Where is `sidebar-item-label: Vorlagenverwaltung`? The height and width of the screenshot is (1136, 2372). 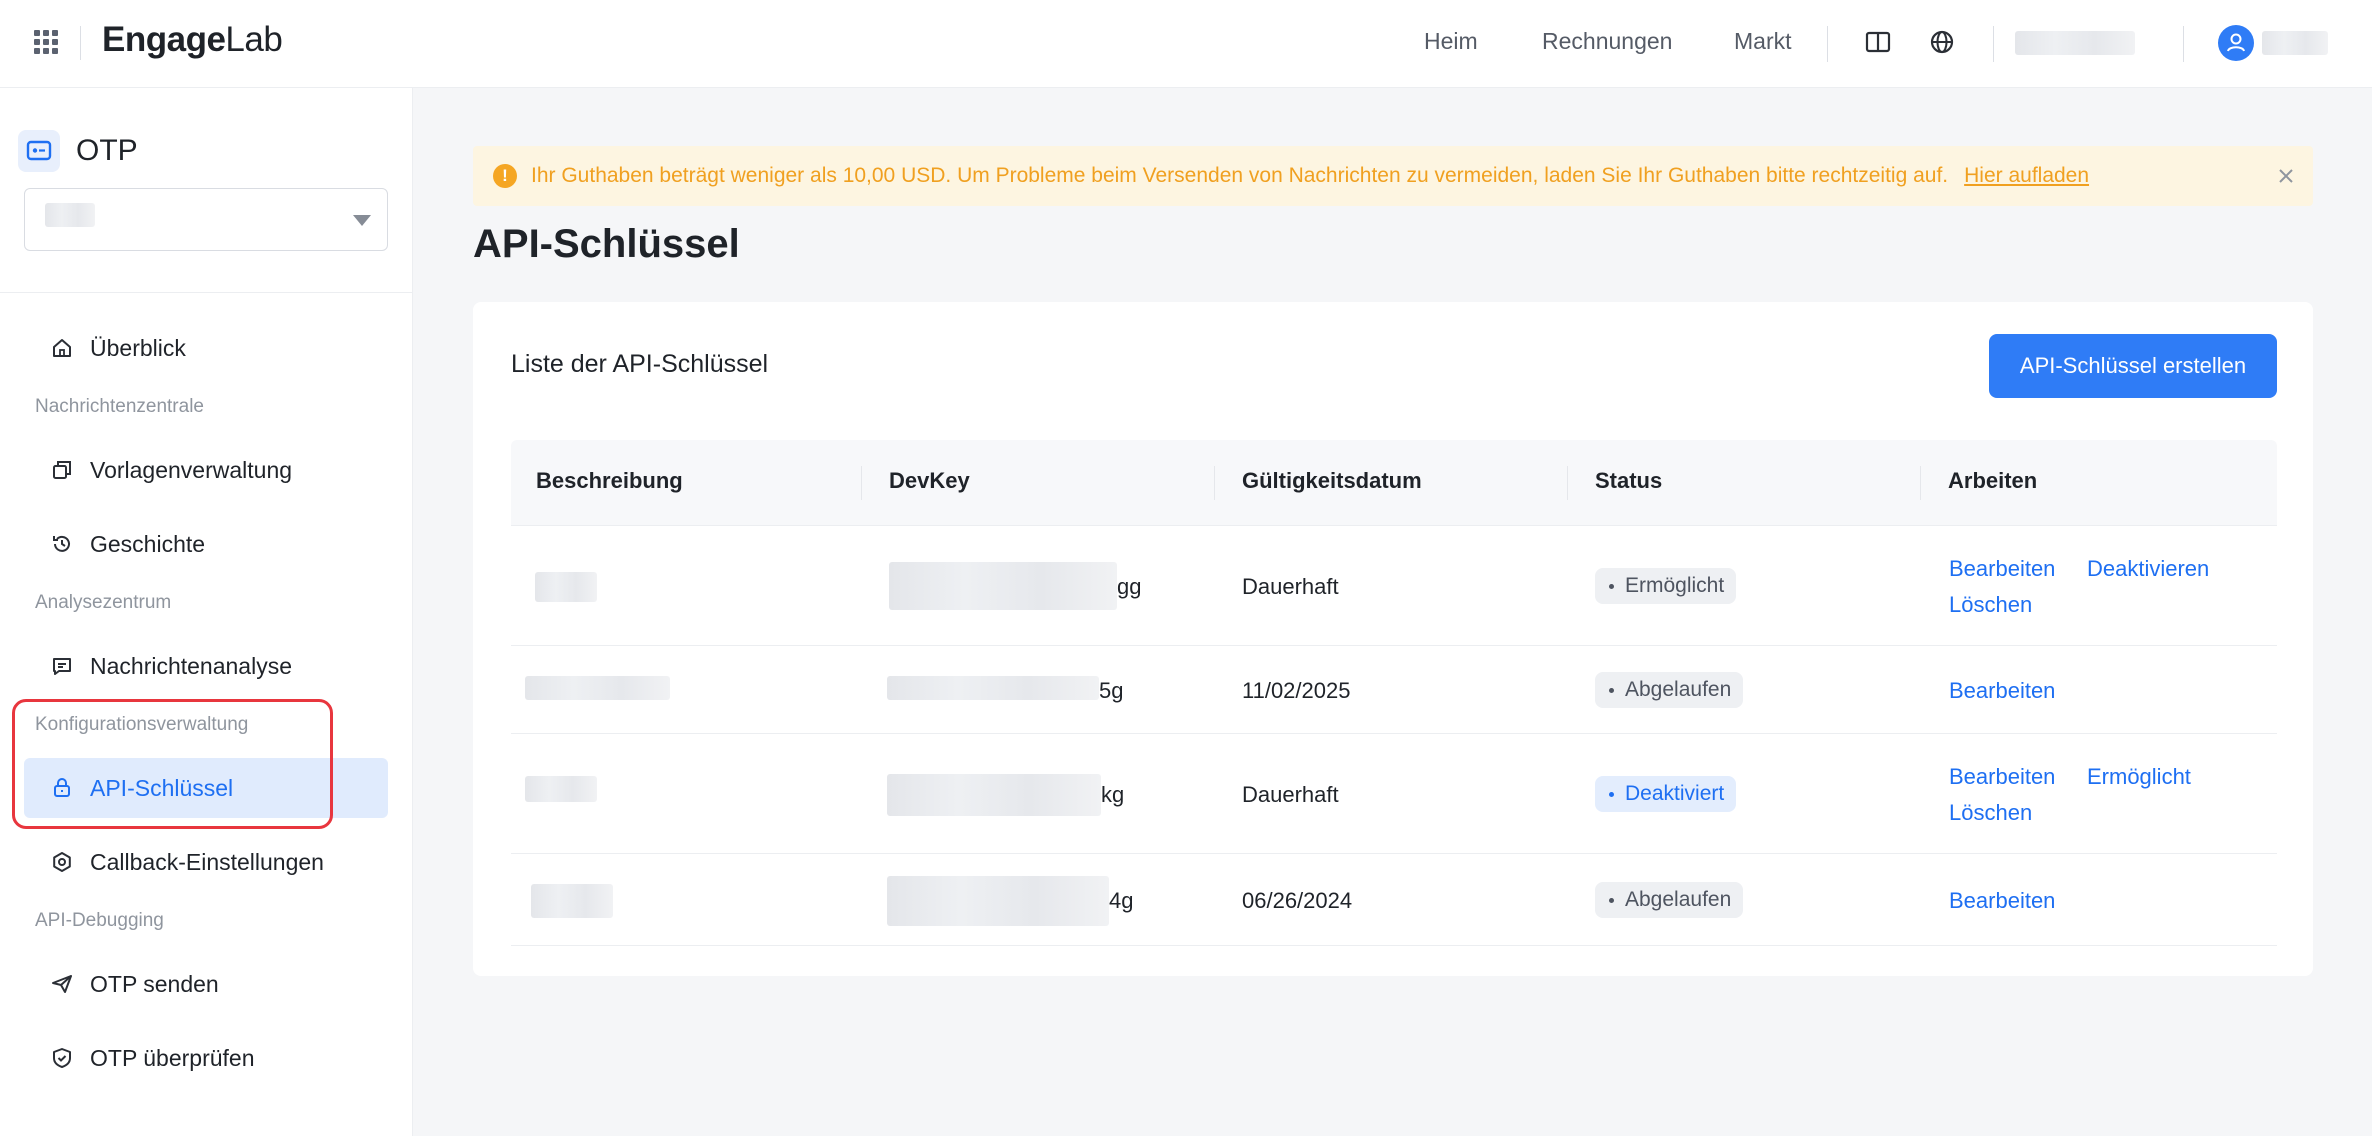
sidebar-item-label: Vorlagenverwaltung is located at coordinates (191, 469).